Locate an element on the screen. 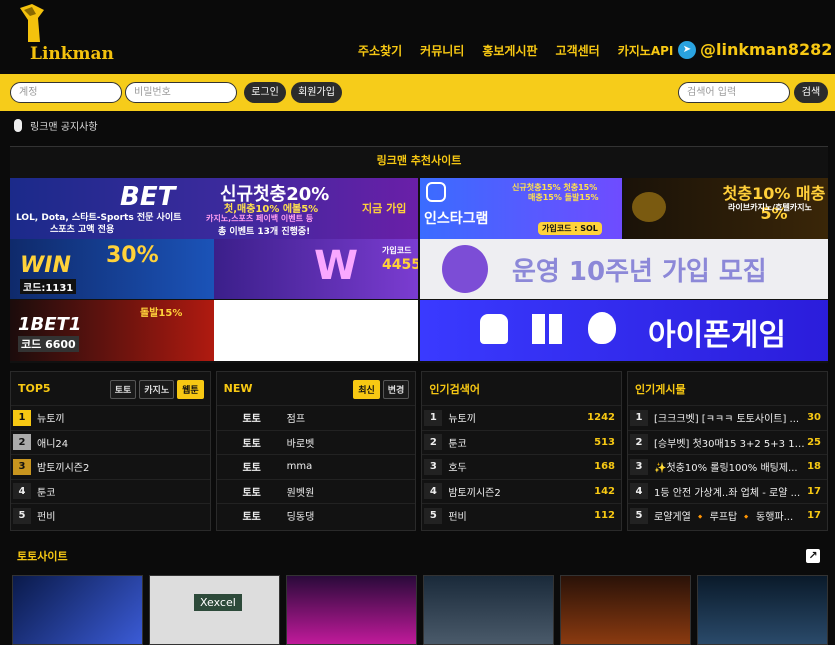 This screenshot has height=645, width=835. banner-instagram-code: 가입코드 : SOL is located at coordinates (570, 228).